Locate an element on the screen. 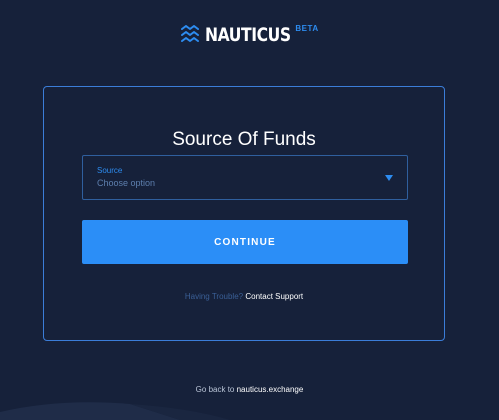  source-select: Source Choose option is located at coordinates (245, 177).